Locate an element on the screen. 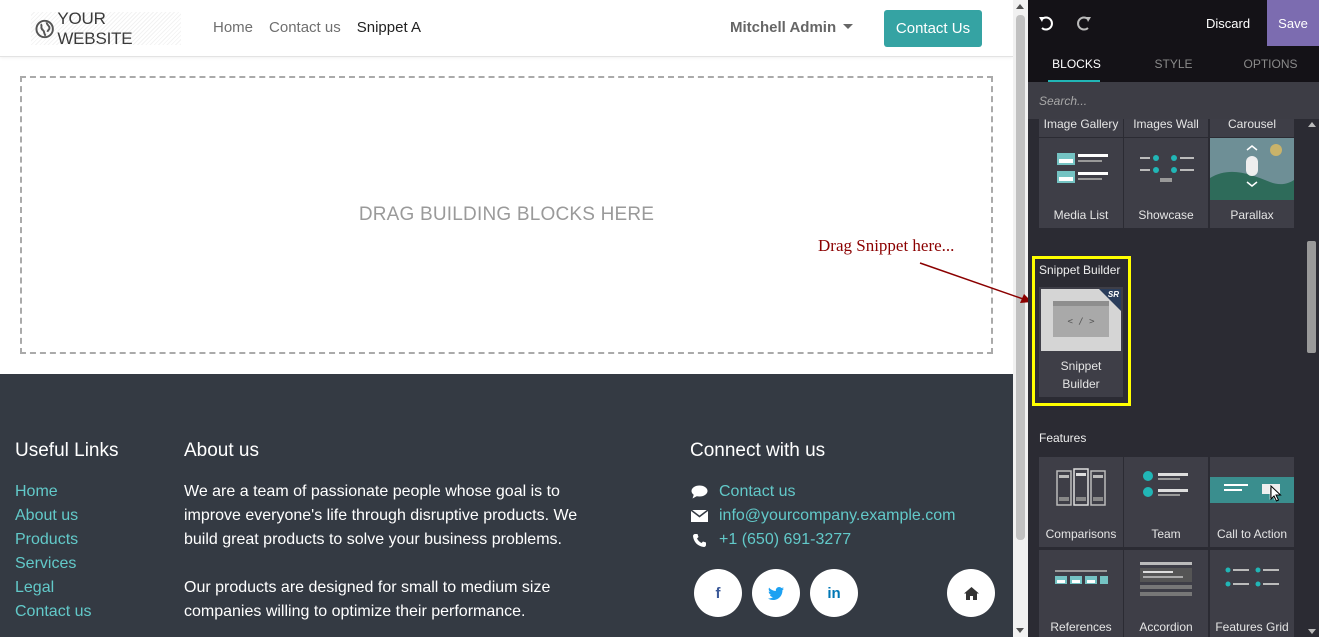 The image size is (1319, 637). parallax-thumbnail is located at coordinates (1252, 169).